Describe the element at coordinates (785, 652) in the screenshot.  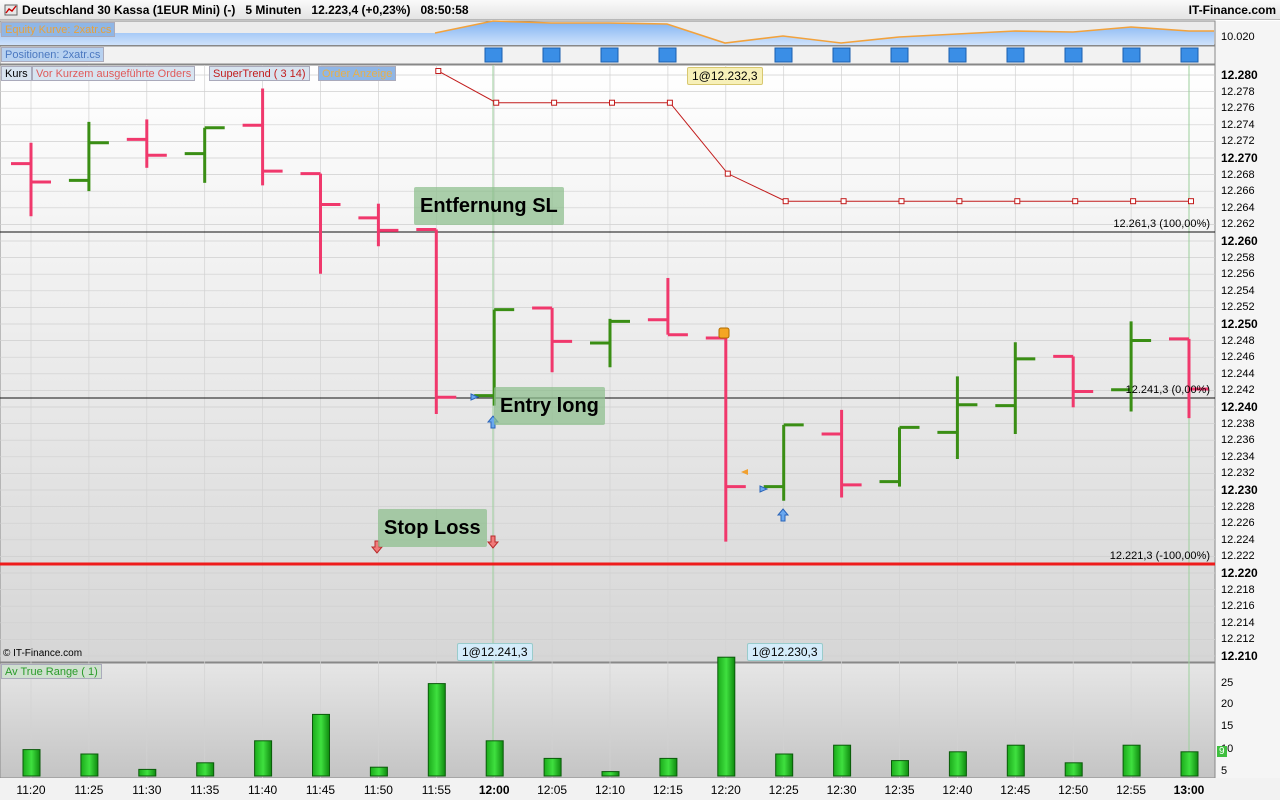
I see `order-chip-exit: 1@12.230,3` at that location.